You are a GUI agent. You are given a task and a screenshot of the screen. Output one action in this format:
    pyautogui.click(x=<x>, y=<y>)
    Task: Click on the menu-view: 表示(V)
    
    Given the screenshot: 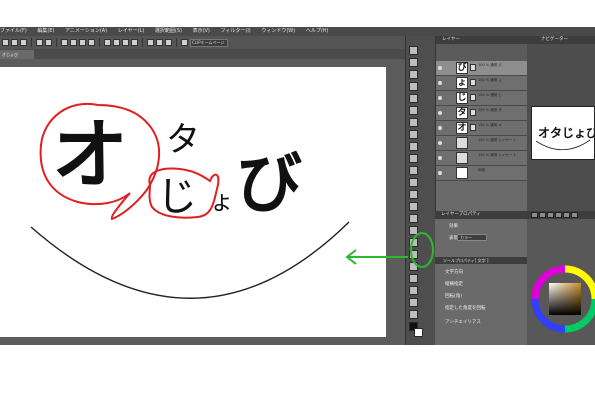 What is the action you would take?
    pyautogui.click(x=201, y=31)
    